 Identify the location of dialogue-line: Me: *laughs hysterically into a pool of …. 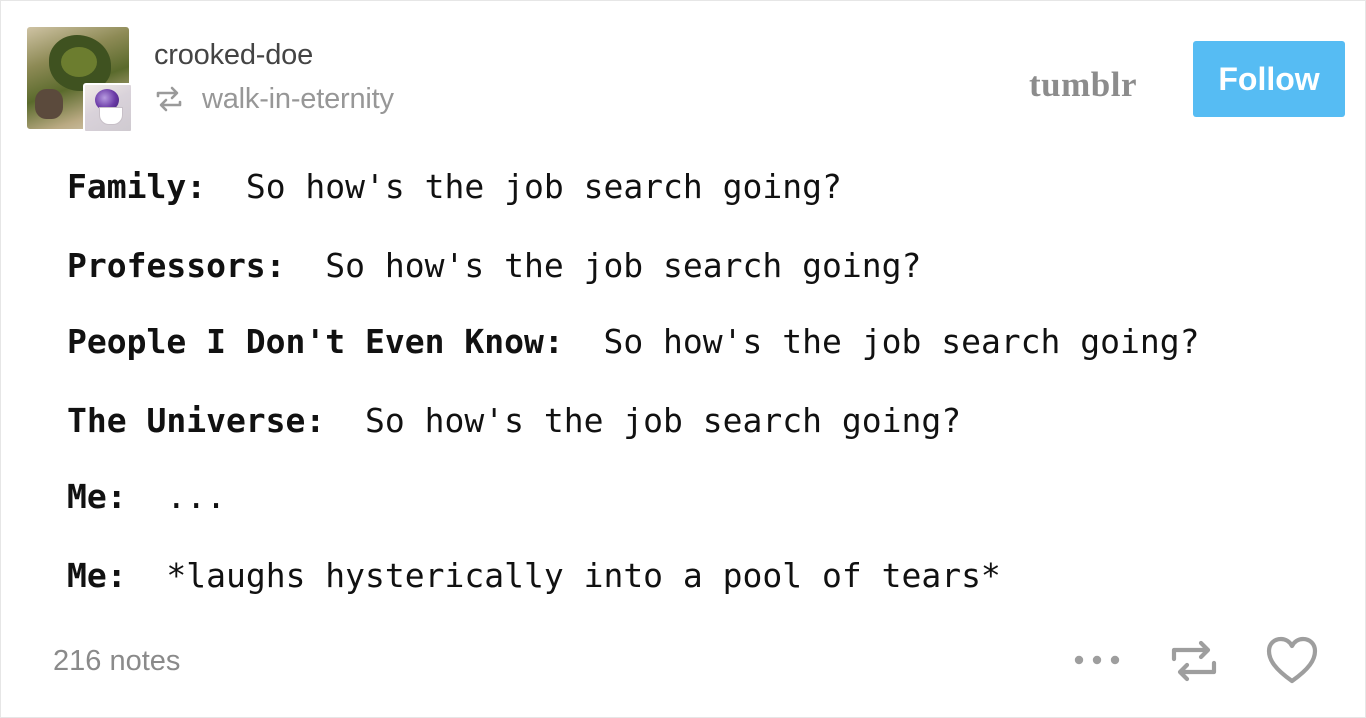
(534, 575).